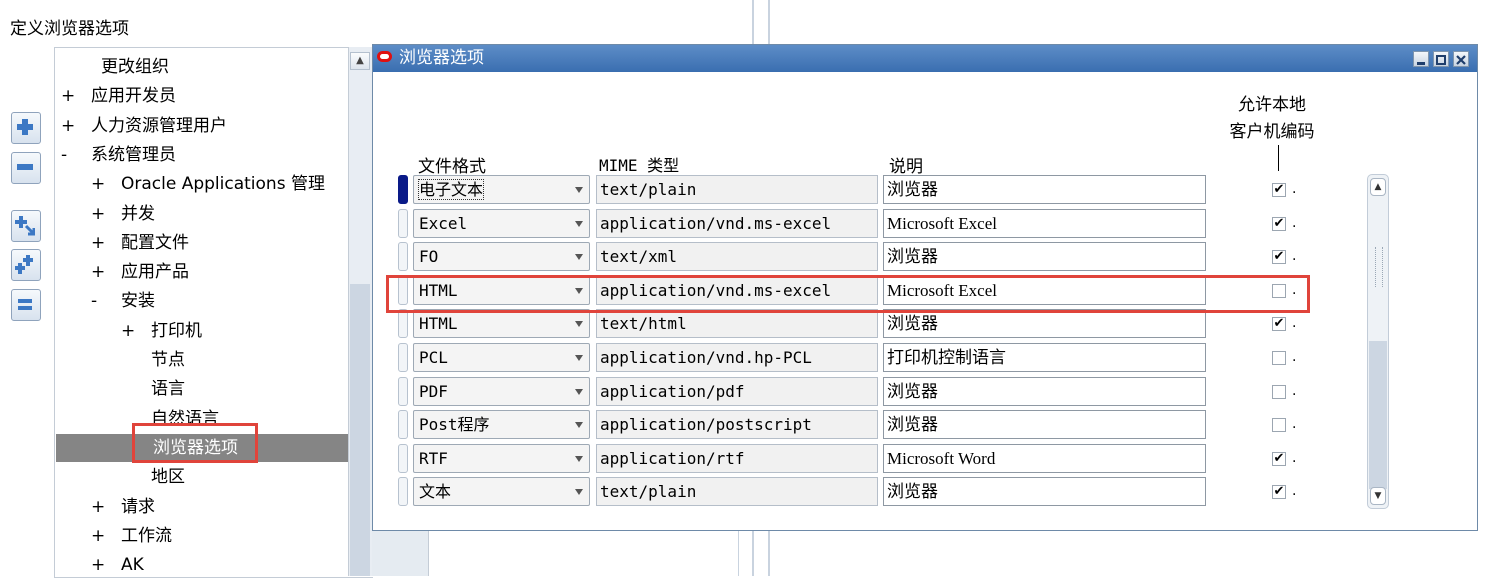 The image size is (1492, 579). What do you see at coordinates (737, 223) in the screenshot?
I see `mime-type-field: application/vnd.ms-excel` at bounding box center [737, 223].